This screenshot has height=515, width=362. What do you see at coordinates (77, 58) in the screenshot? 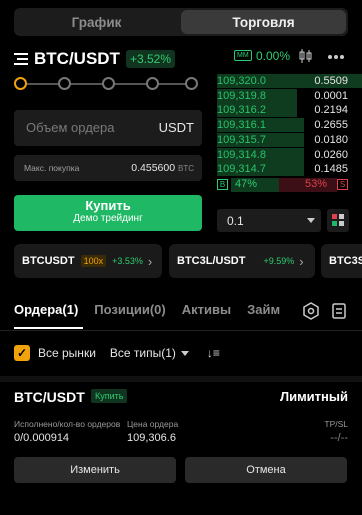
I see `pair-name: BTC/USDT` at bounding box center [77, 58].